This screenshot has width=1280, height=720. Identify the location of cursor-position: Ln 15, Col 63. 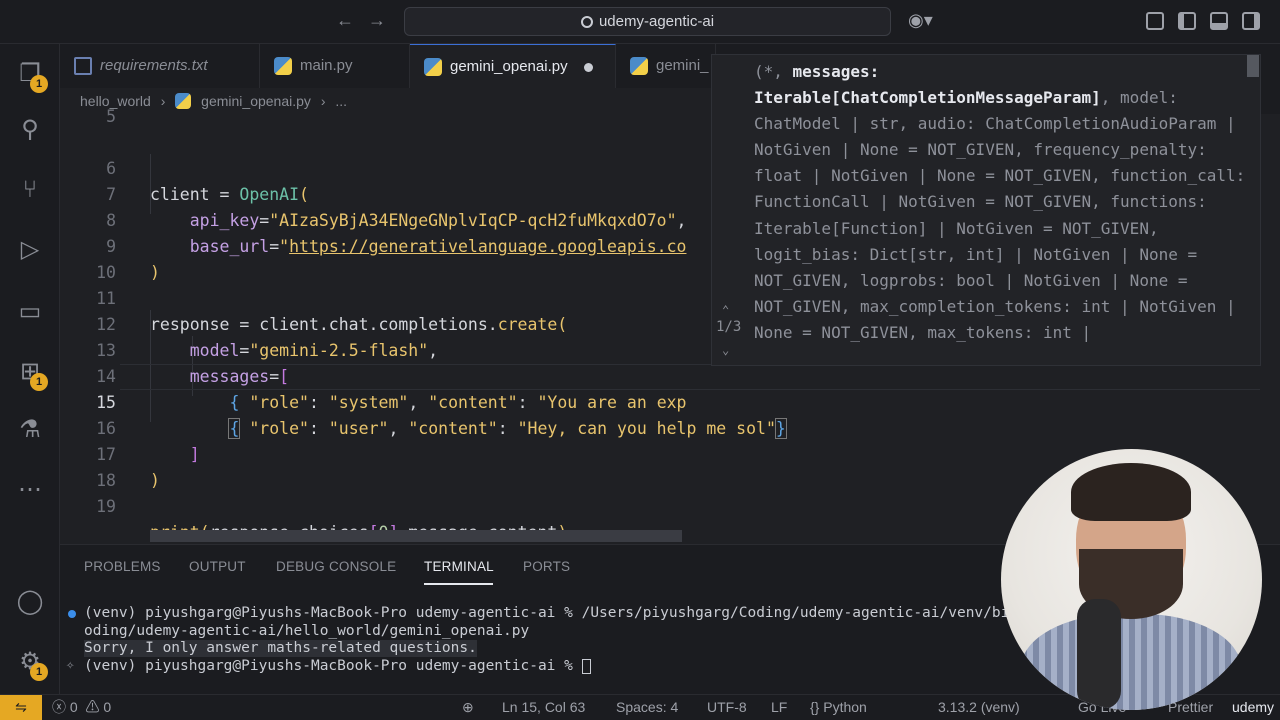
(543, 707).